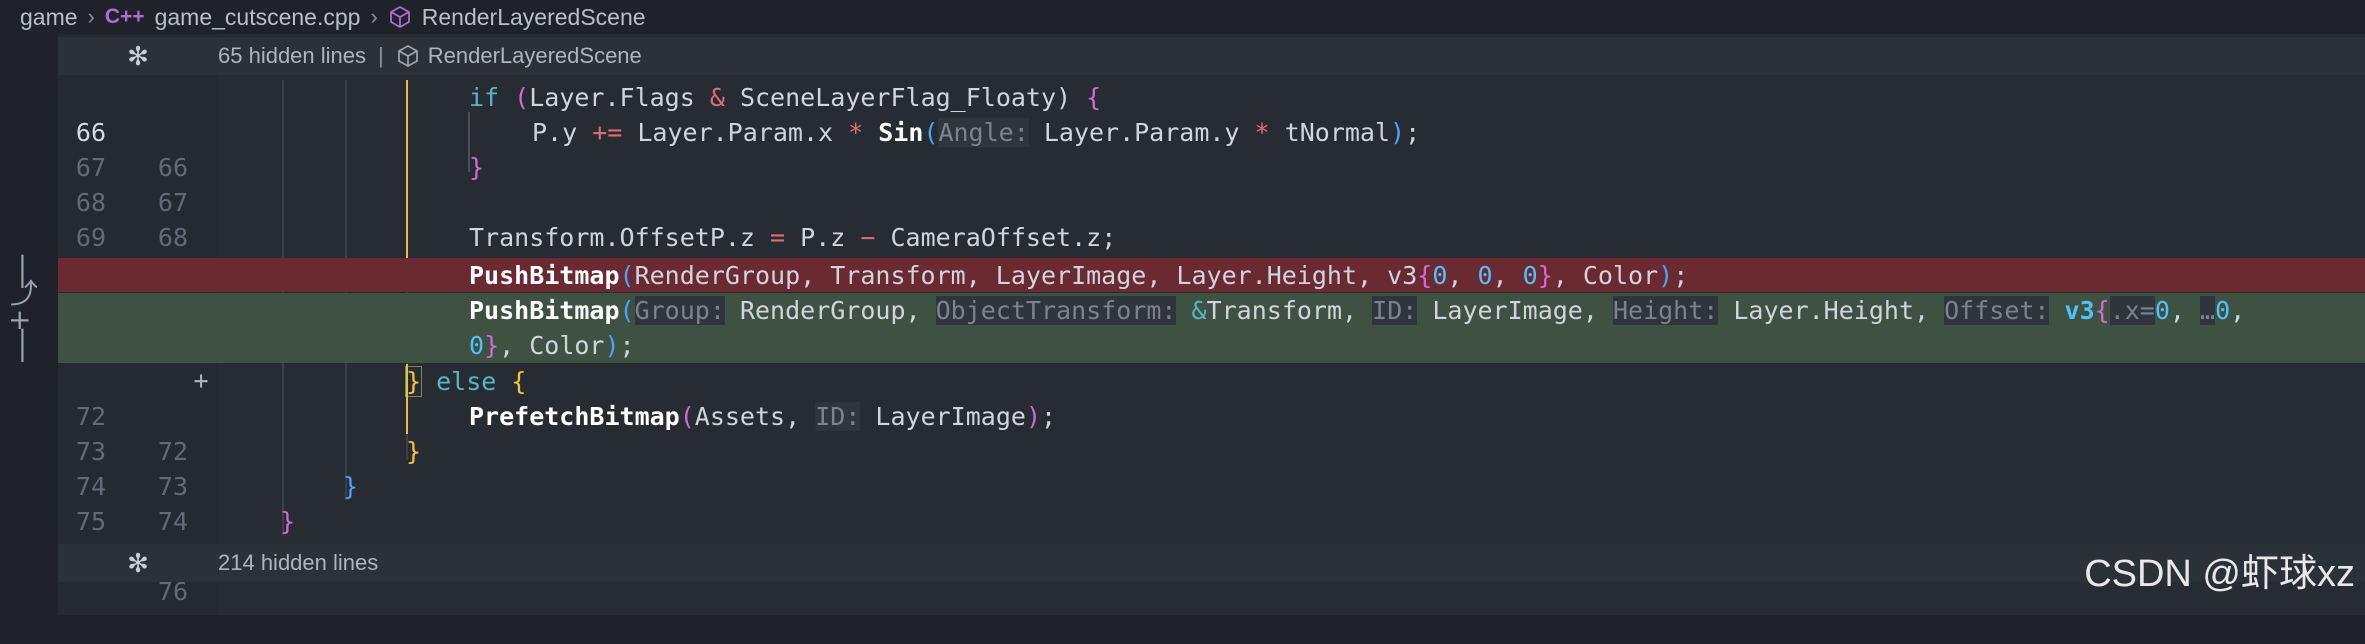 This screenshot has width=2365, height=644. What do you see at coordinates (49, 17) in the screenshot?
I see `breadcrumb-root: game` at bounding box center [49, 17].